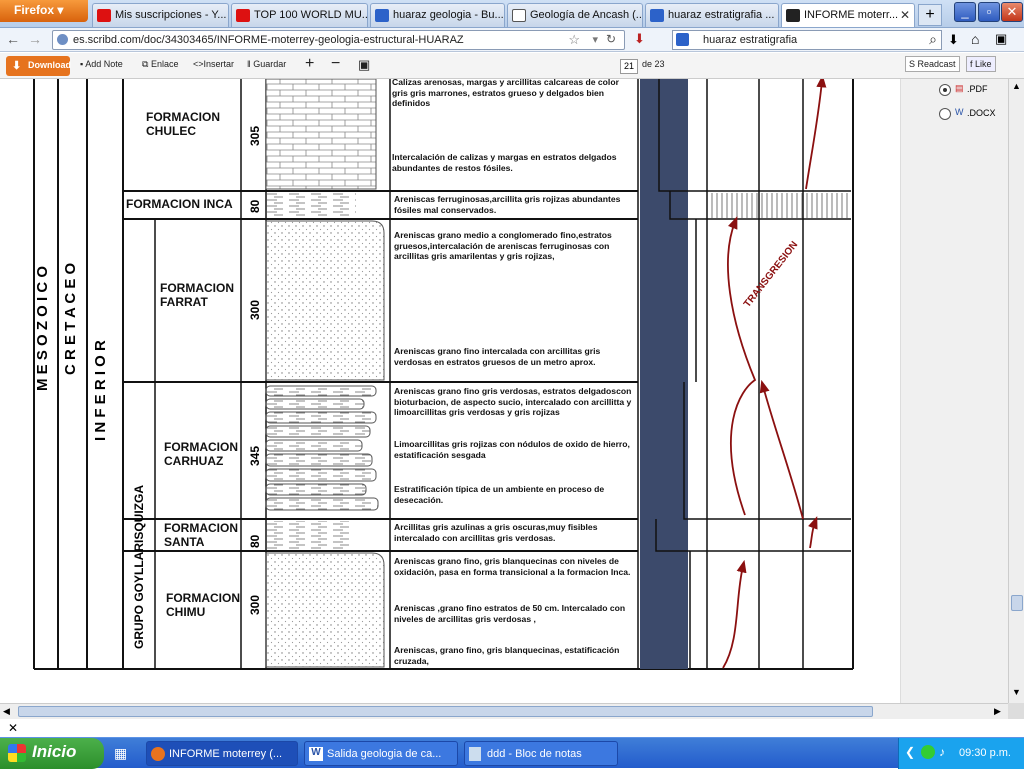 This screenshot has width=1024, height=769. What do you see at coordinates (611, 39) in the screenshot?
I see `reload-icon: ↻` at bounding box center [611, 39].